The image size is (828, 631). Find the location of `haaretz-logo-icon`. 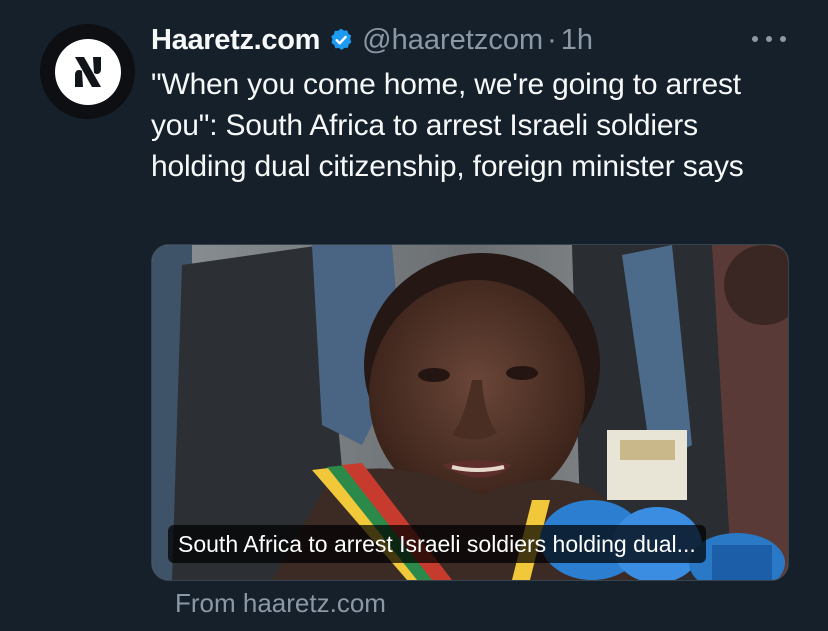

haaretz-logo-icon is located at coordinates (87, 71).